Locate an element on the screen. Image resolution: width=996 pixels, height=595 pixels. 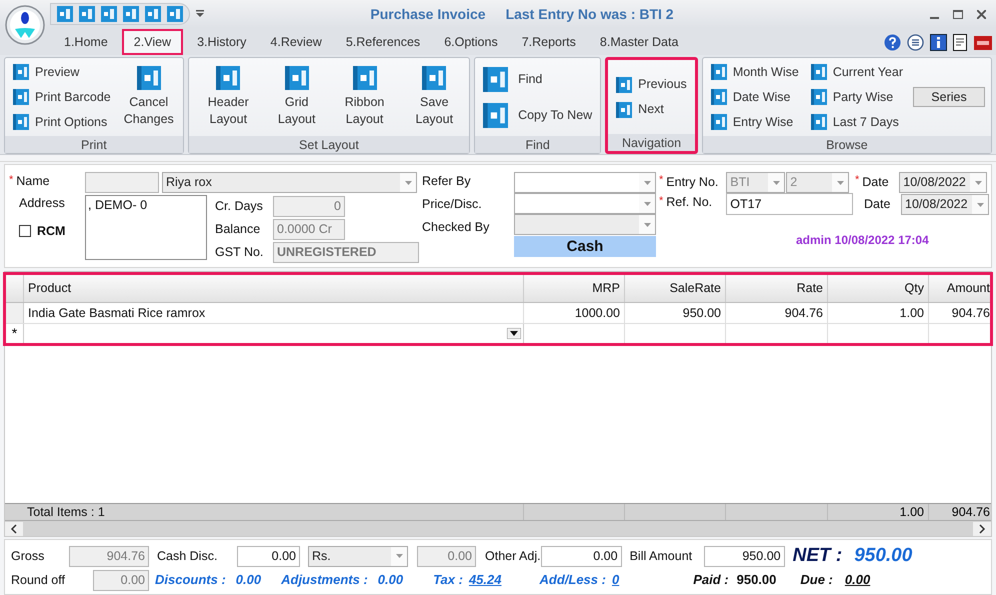
required-marker: * is located at coordinates (11, 180).